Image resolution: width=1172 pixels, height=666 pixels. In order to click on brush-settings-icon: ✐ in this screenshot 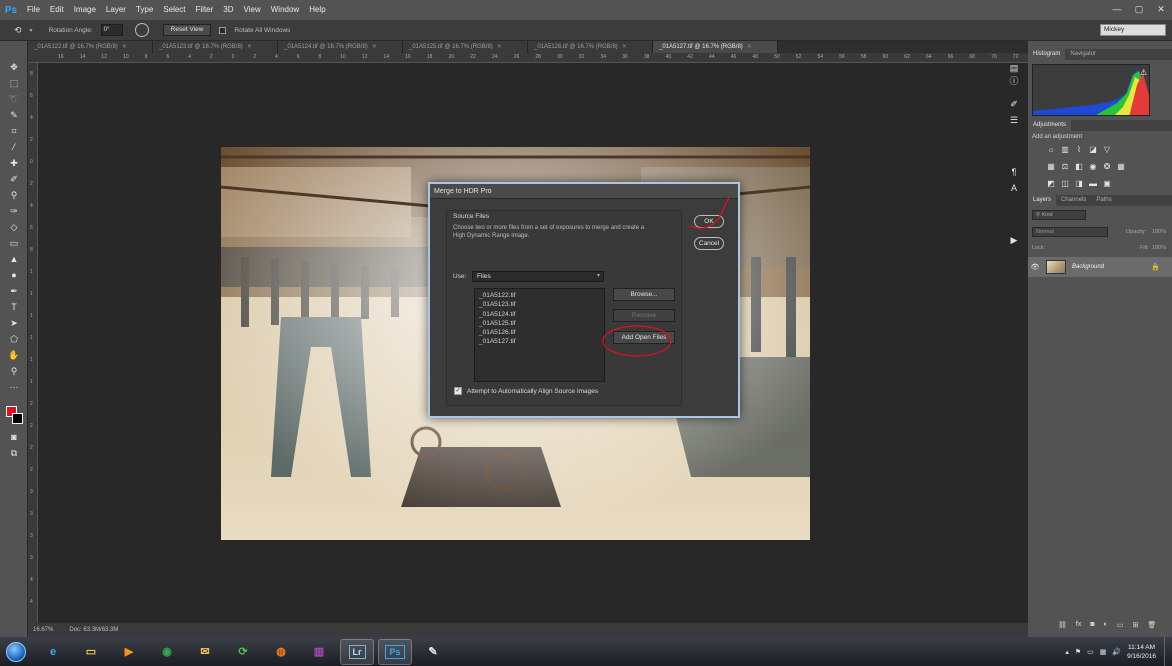, I will do `click(1014, 104)`.